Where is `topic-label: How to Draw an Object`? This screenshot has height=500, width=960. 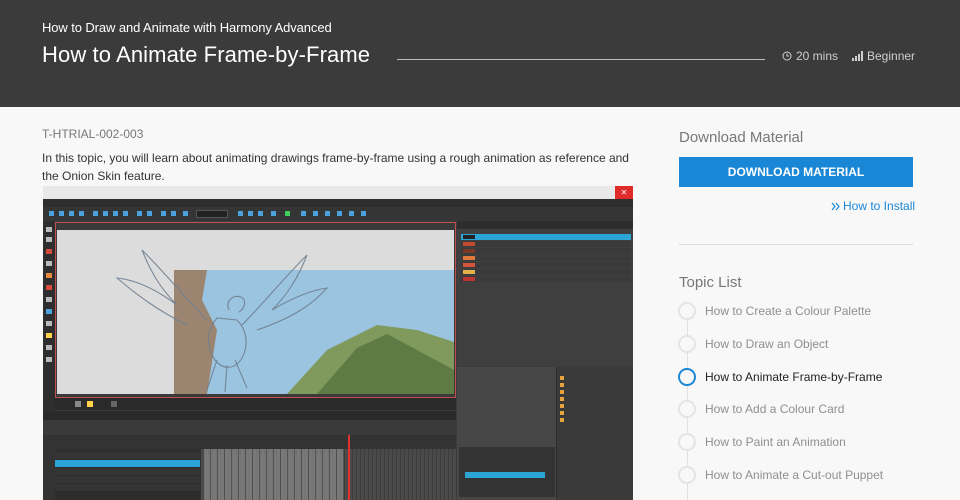 topic-label: How to Draw an Object is located at coordinates (767, 344).